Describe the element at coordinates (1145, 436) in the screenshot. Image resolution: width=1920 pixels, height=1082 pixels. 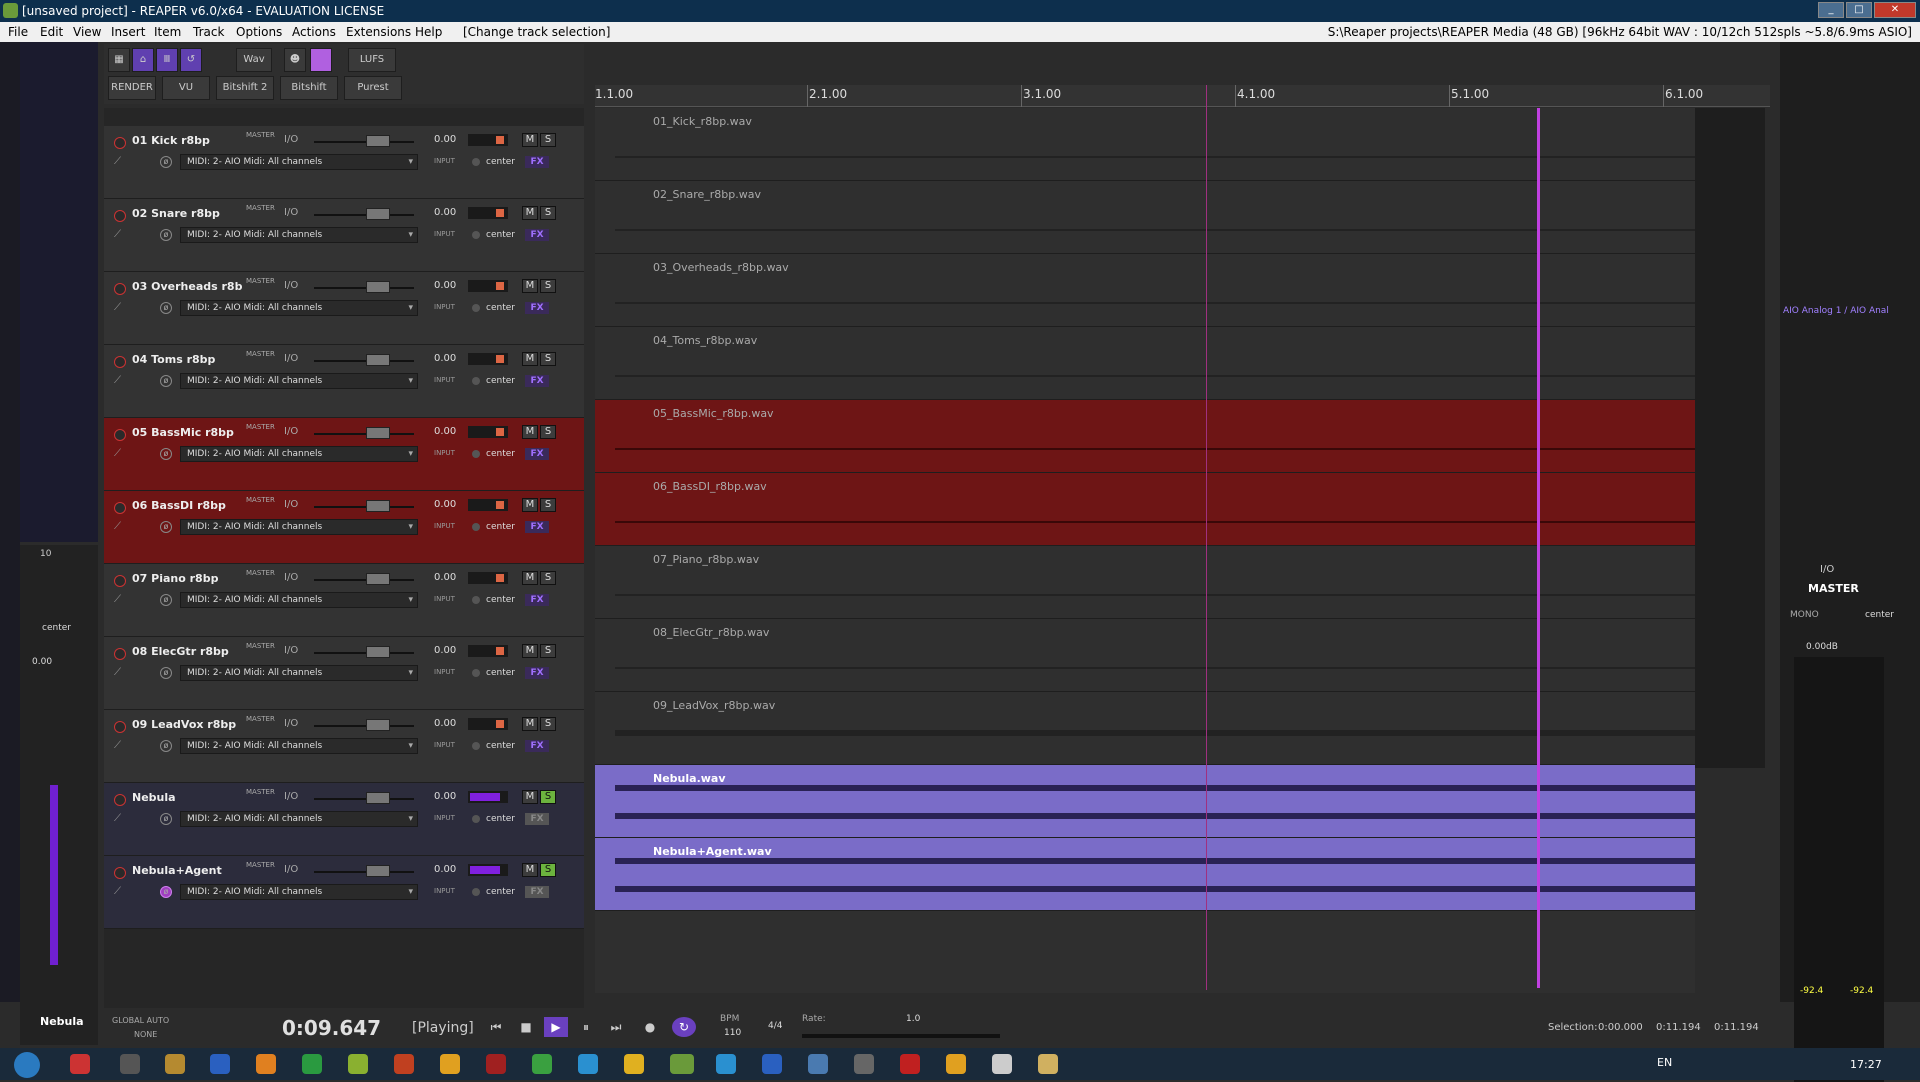
I see `media-item: 05_BassMic_r8bp.wav` at that location.